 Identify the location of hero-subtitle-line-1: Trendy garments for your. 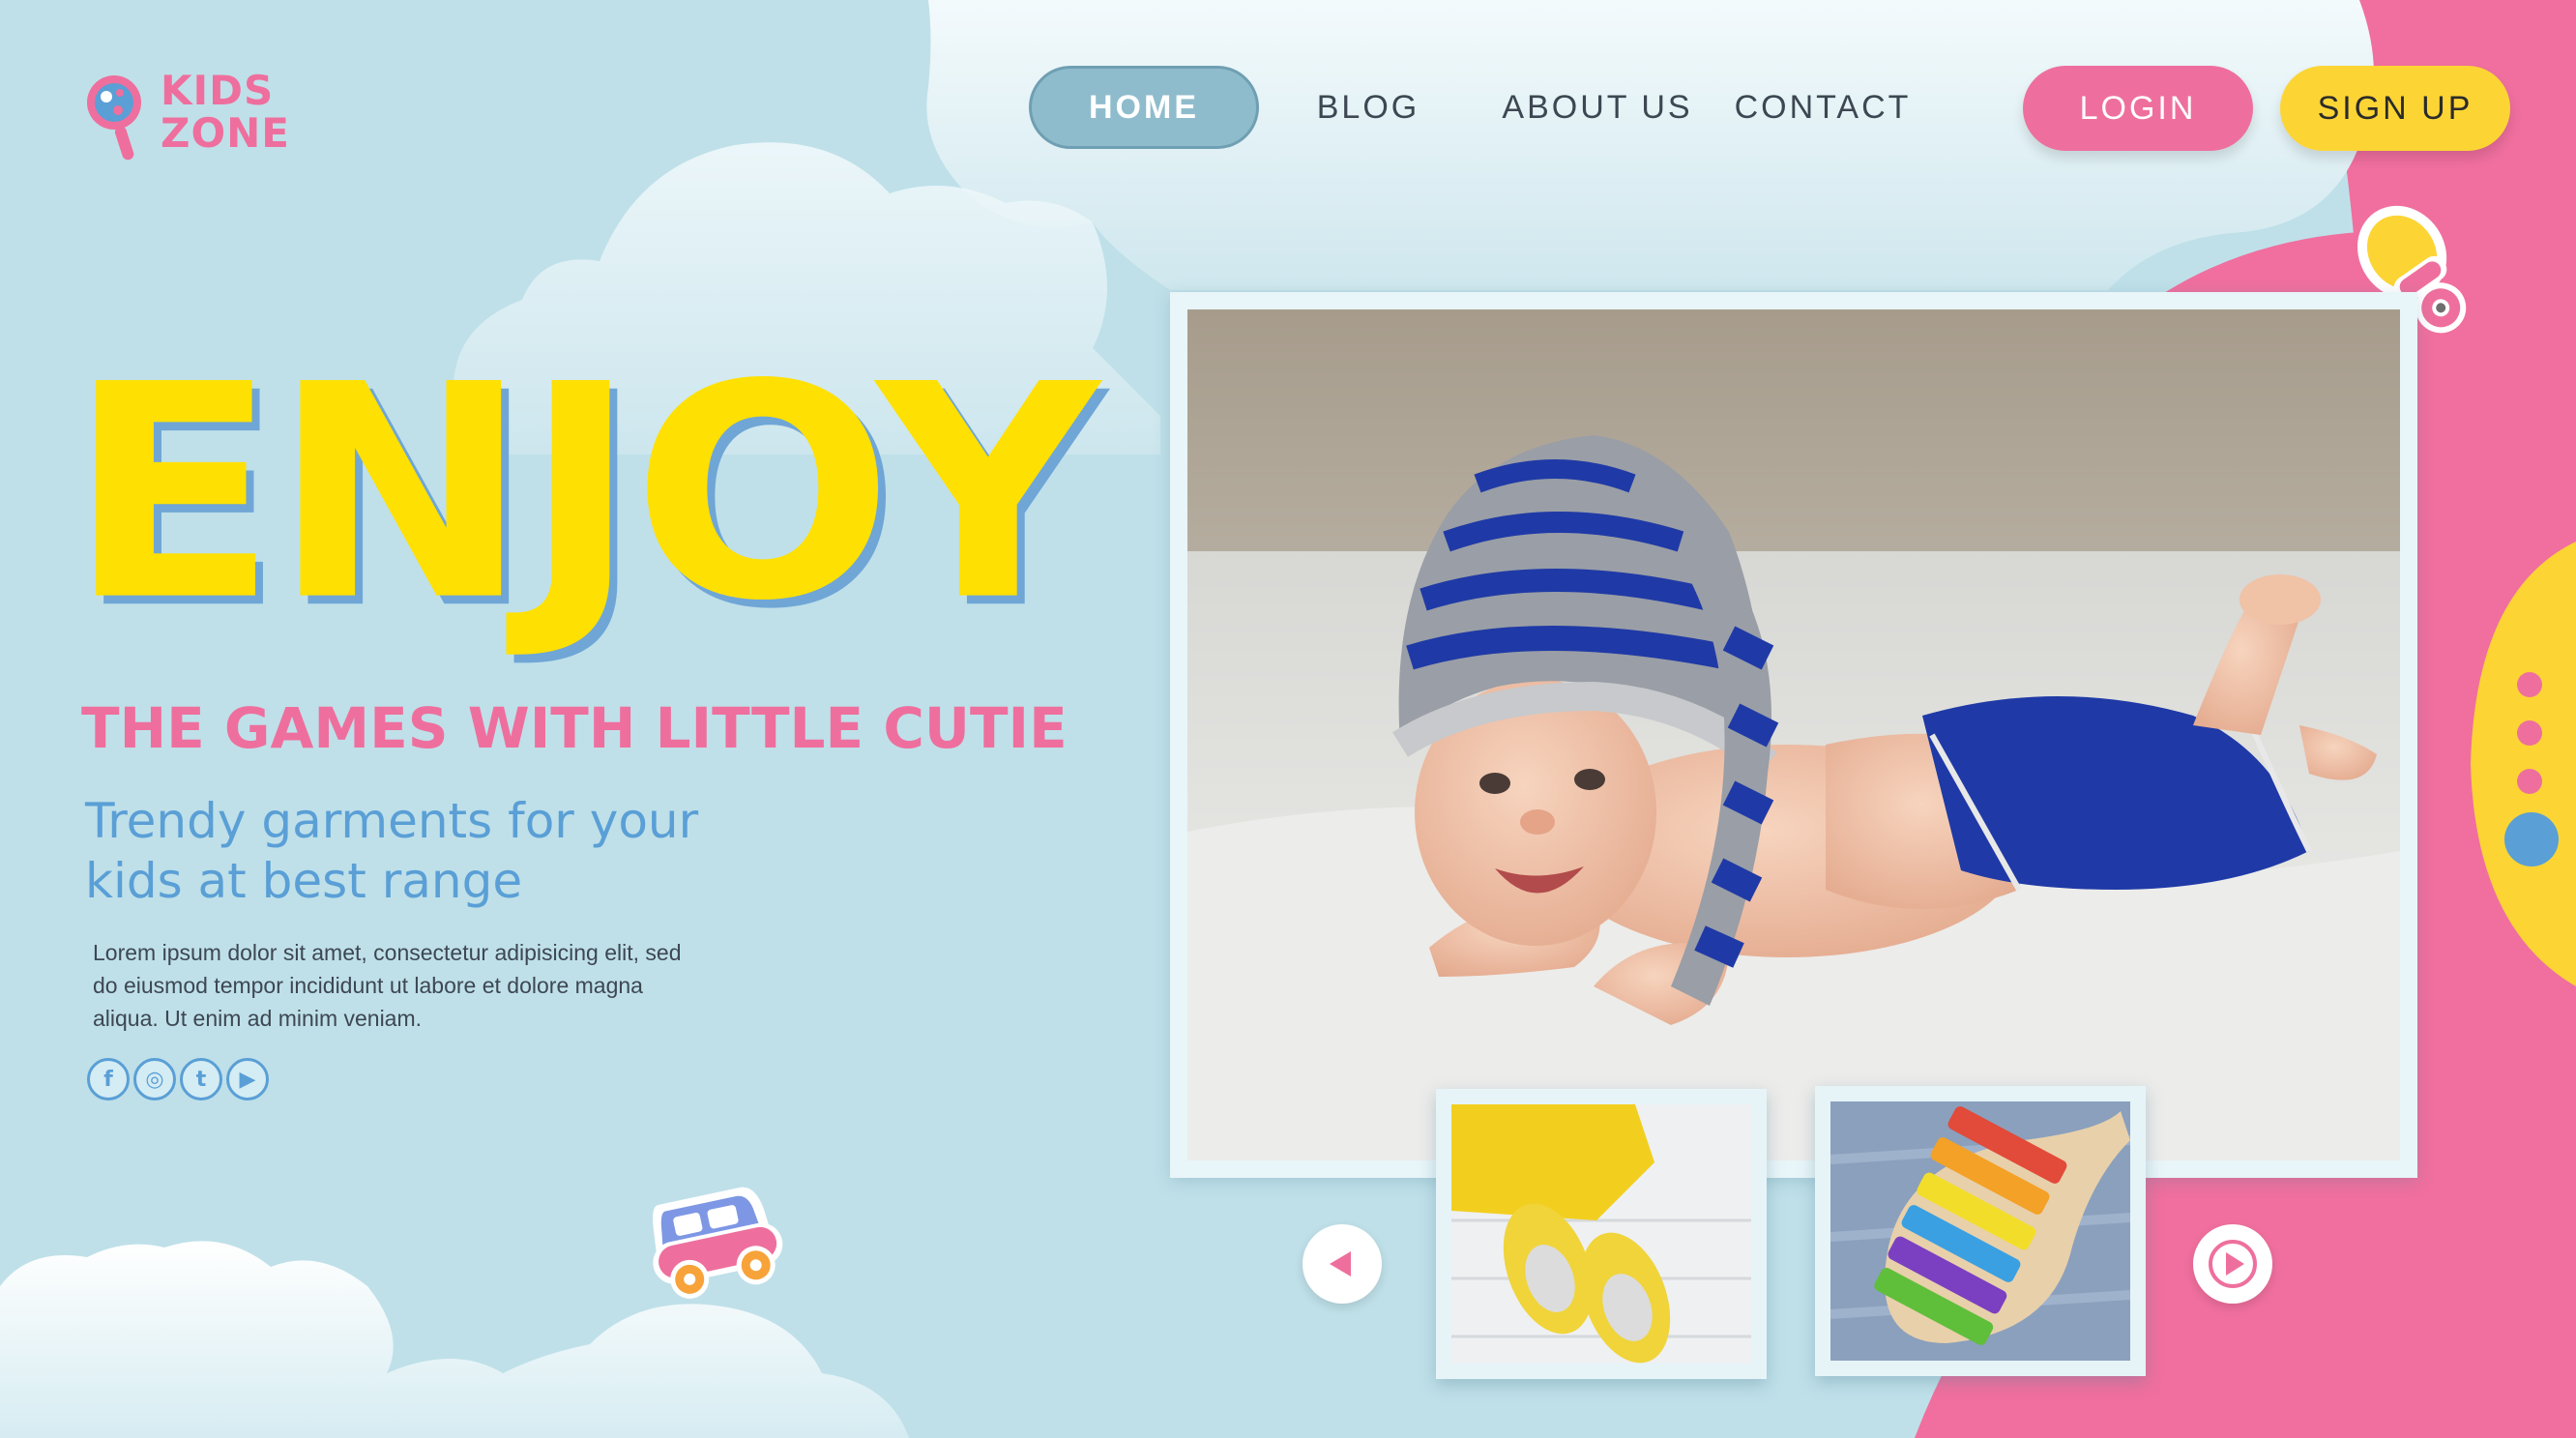
(392, 821).